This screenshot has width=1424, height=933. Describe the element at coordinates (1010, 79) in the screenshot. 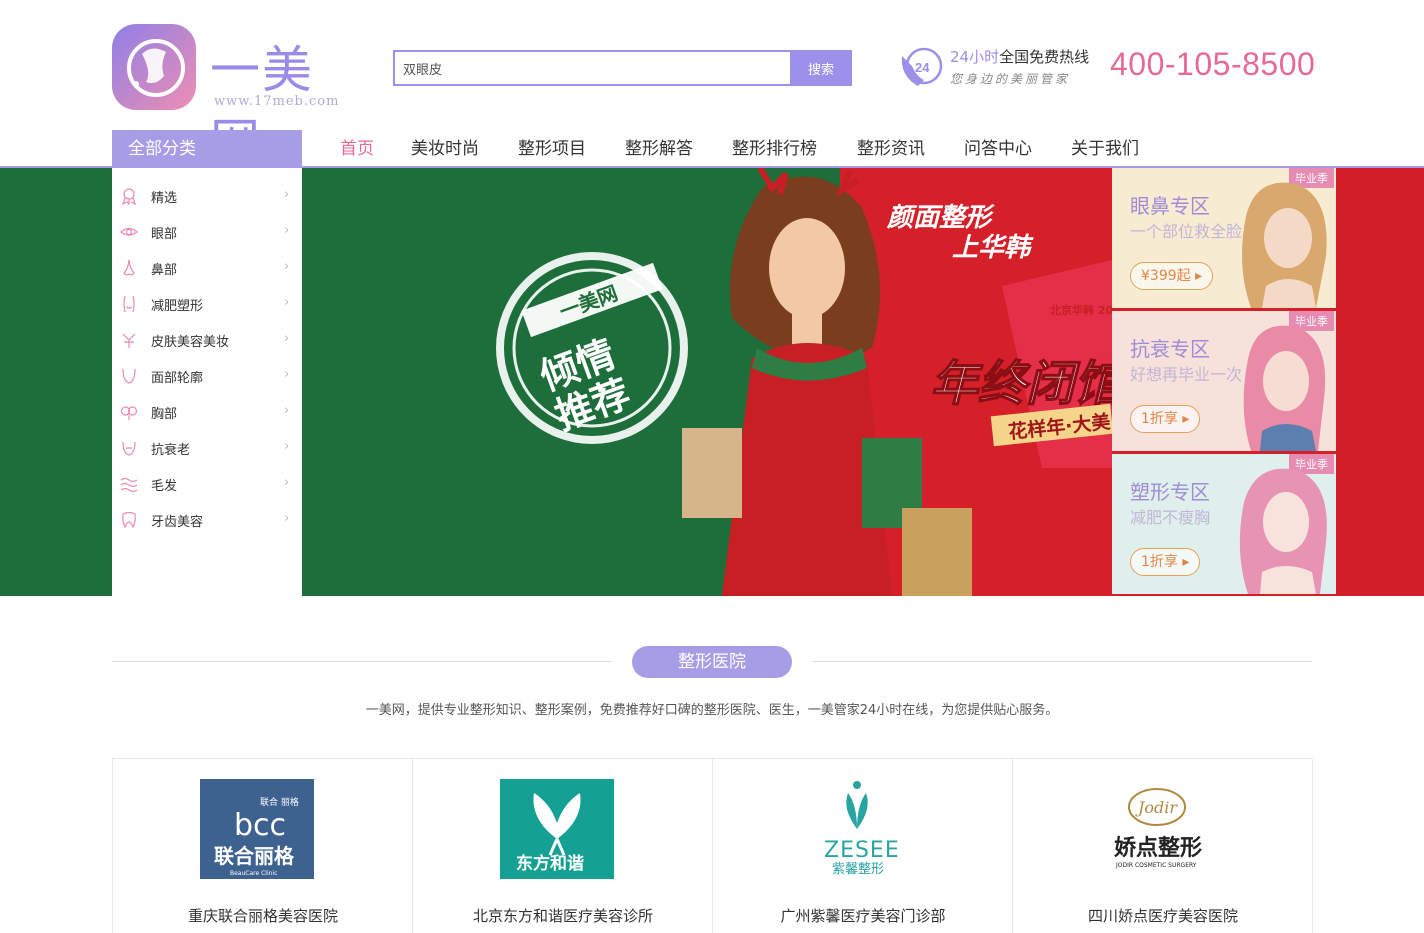

I see `hotline-slogan: 您身边的美丽管家` at that location.